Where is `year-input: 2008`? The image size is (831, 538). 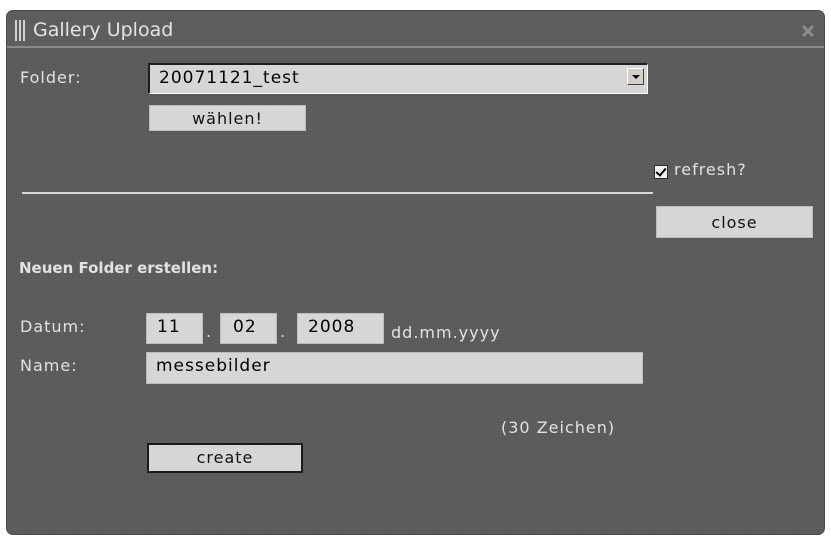 year-input: 2008 is located at coordinates (340, 328).